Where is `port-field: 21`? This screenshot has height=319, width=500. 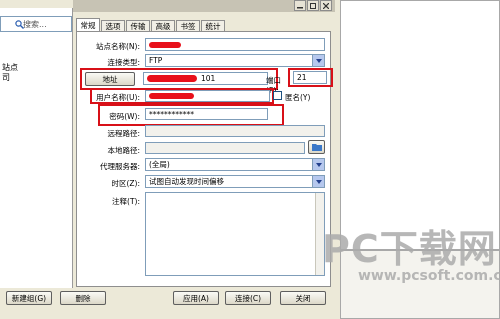
port-field: 21 is located at coordinates (310, 77).